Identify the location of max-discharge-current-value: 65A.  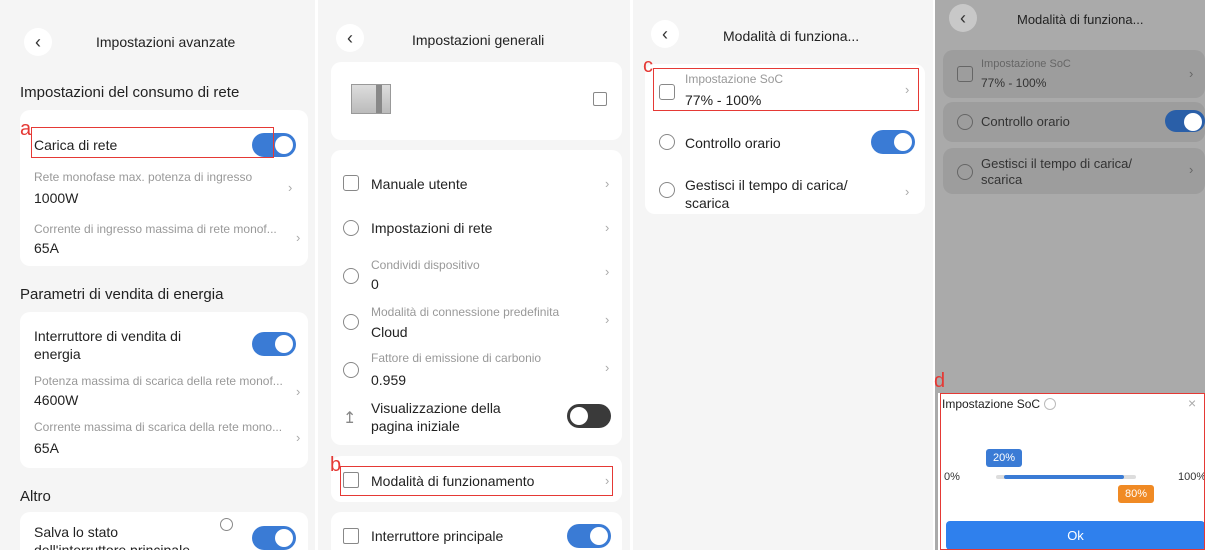
(46, 448).